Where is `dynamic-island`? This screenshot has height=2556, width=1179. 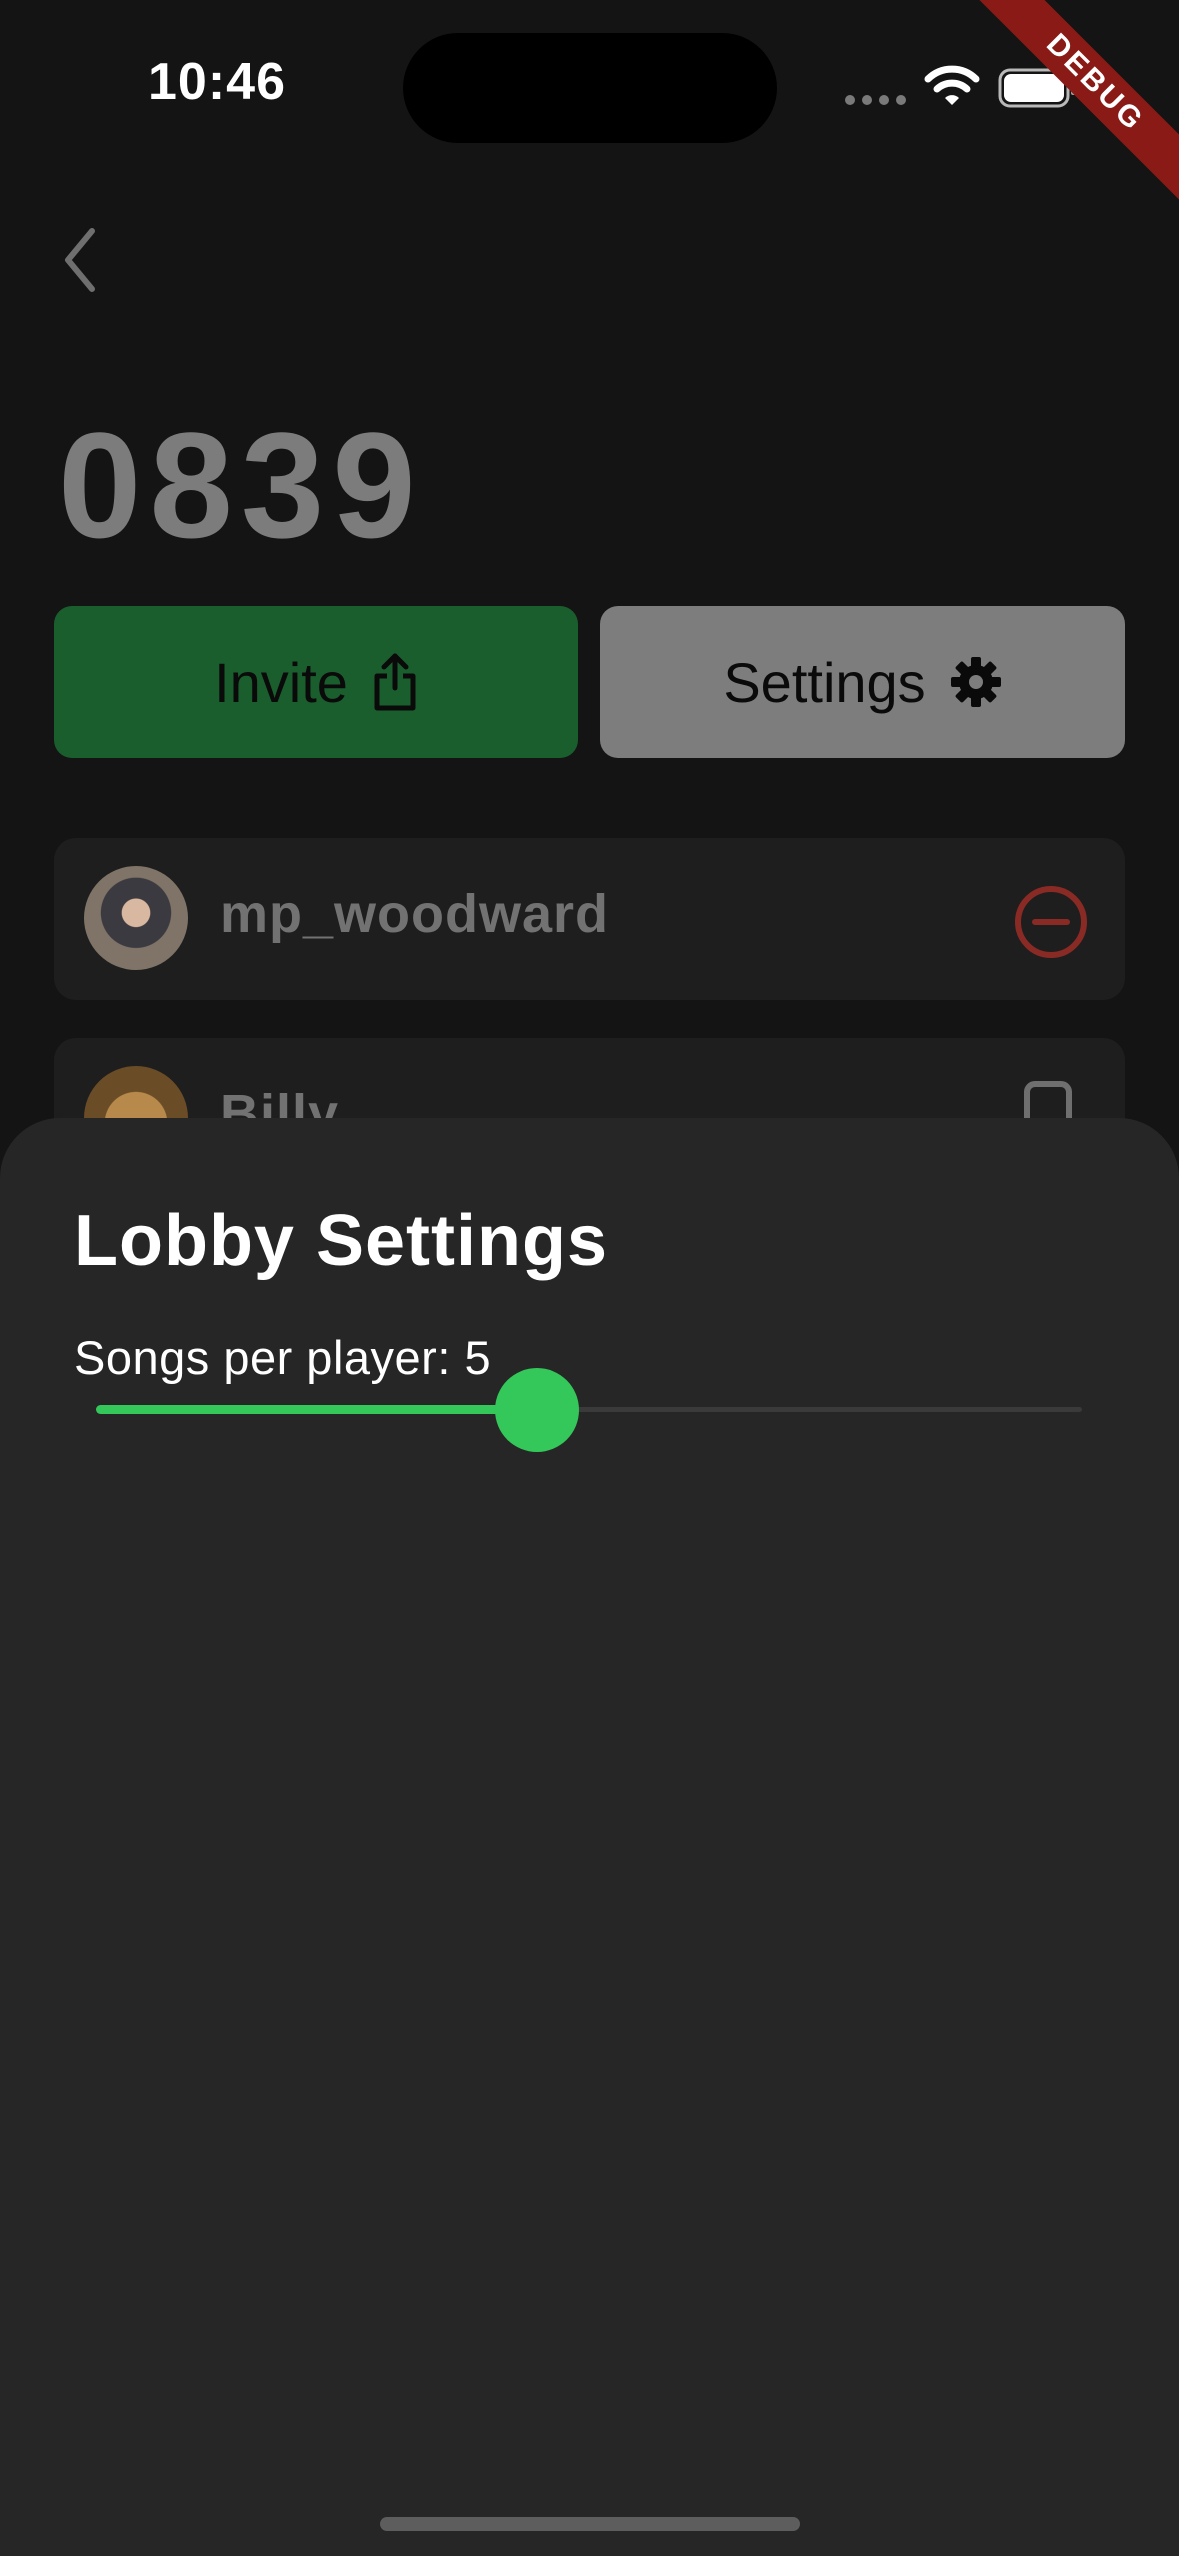 dynamic-island is located at coordinates (590, 88).